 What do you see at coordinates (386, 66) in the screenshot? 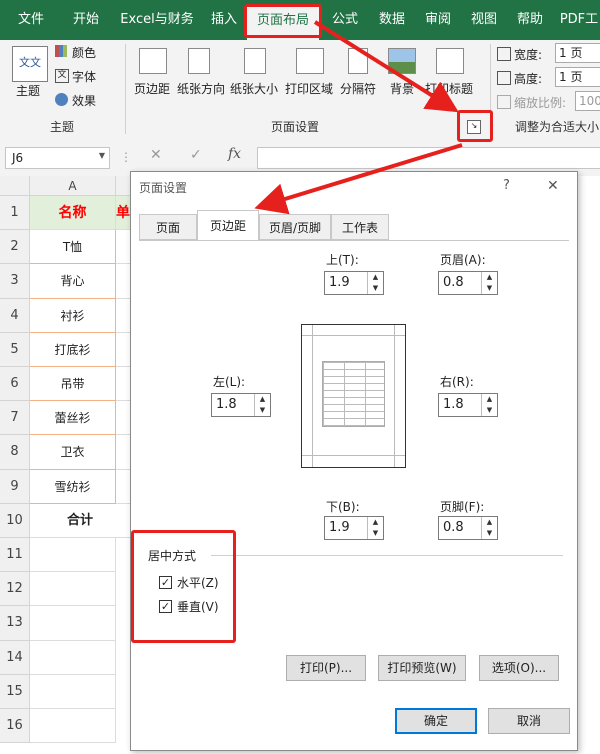
I see `arrow-to-launcher` at bounding box center [386, 66].